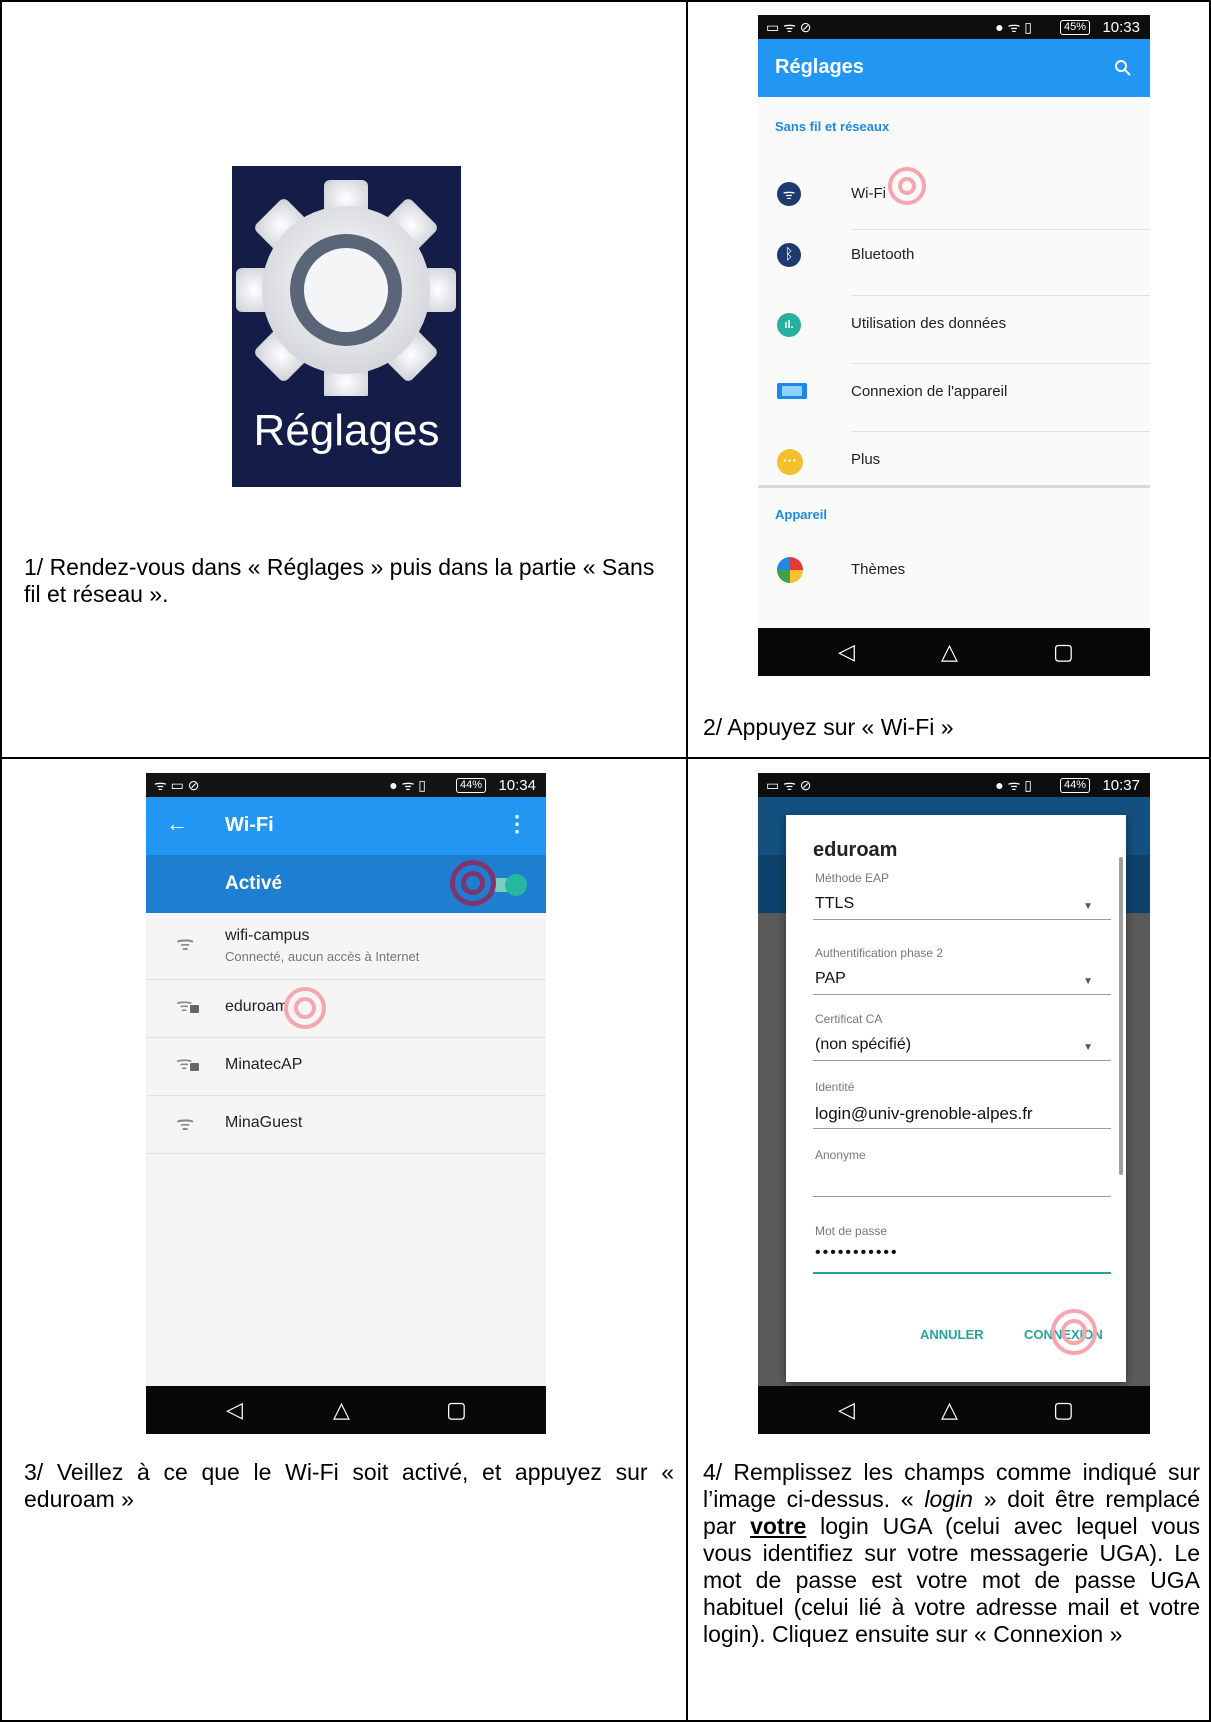  Describe the element at coordinates (954, 265) in the screenshot. I see `settings-item-bluetooth: ᛒ Bluetooth` at that location.